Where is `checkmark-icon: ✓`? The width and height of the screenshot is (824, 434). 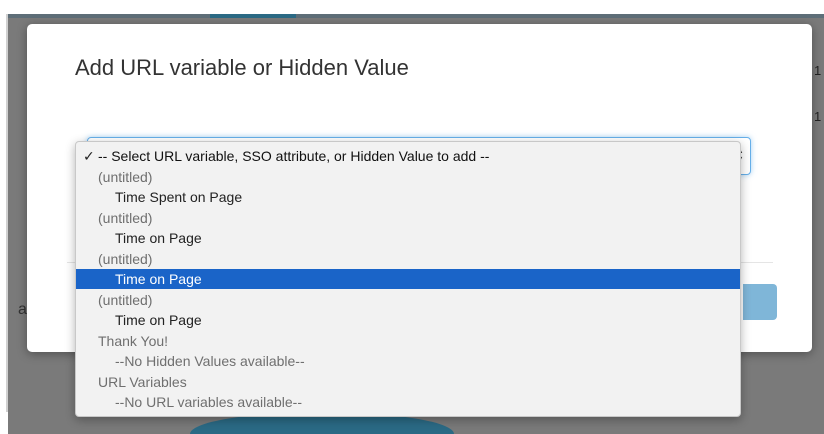
checkmark-icon: ✓ is located at coordinates (89, 156).